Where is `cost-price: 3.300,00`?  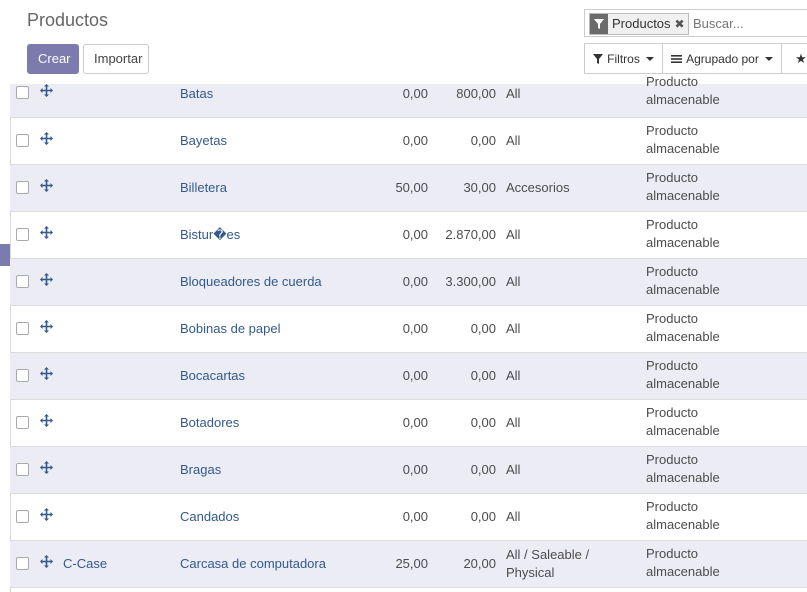 cost-price: 3.300,00 is located at coordinates (470, 281).